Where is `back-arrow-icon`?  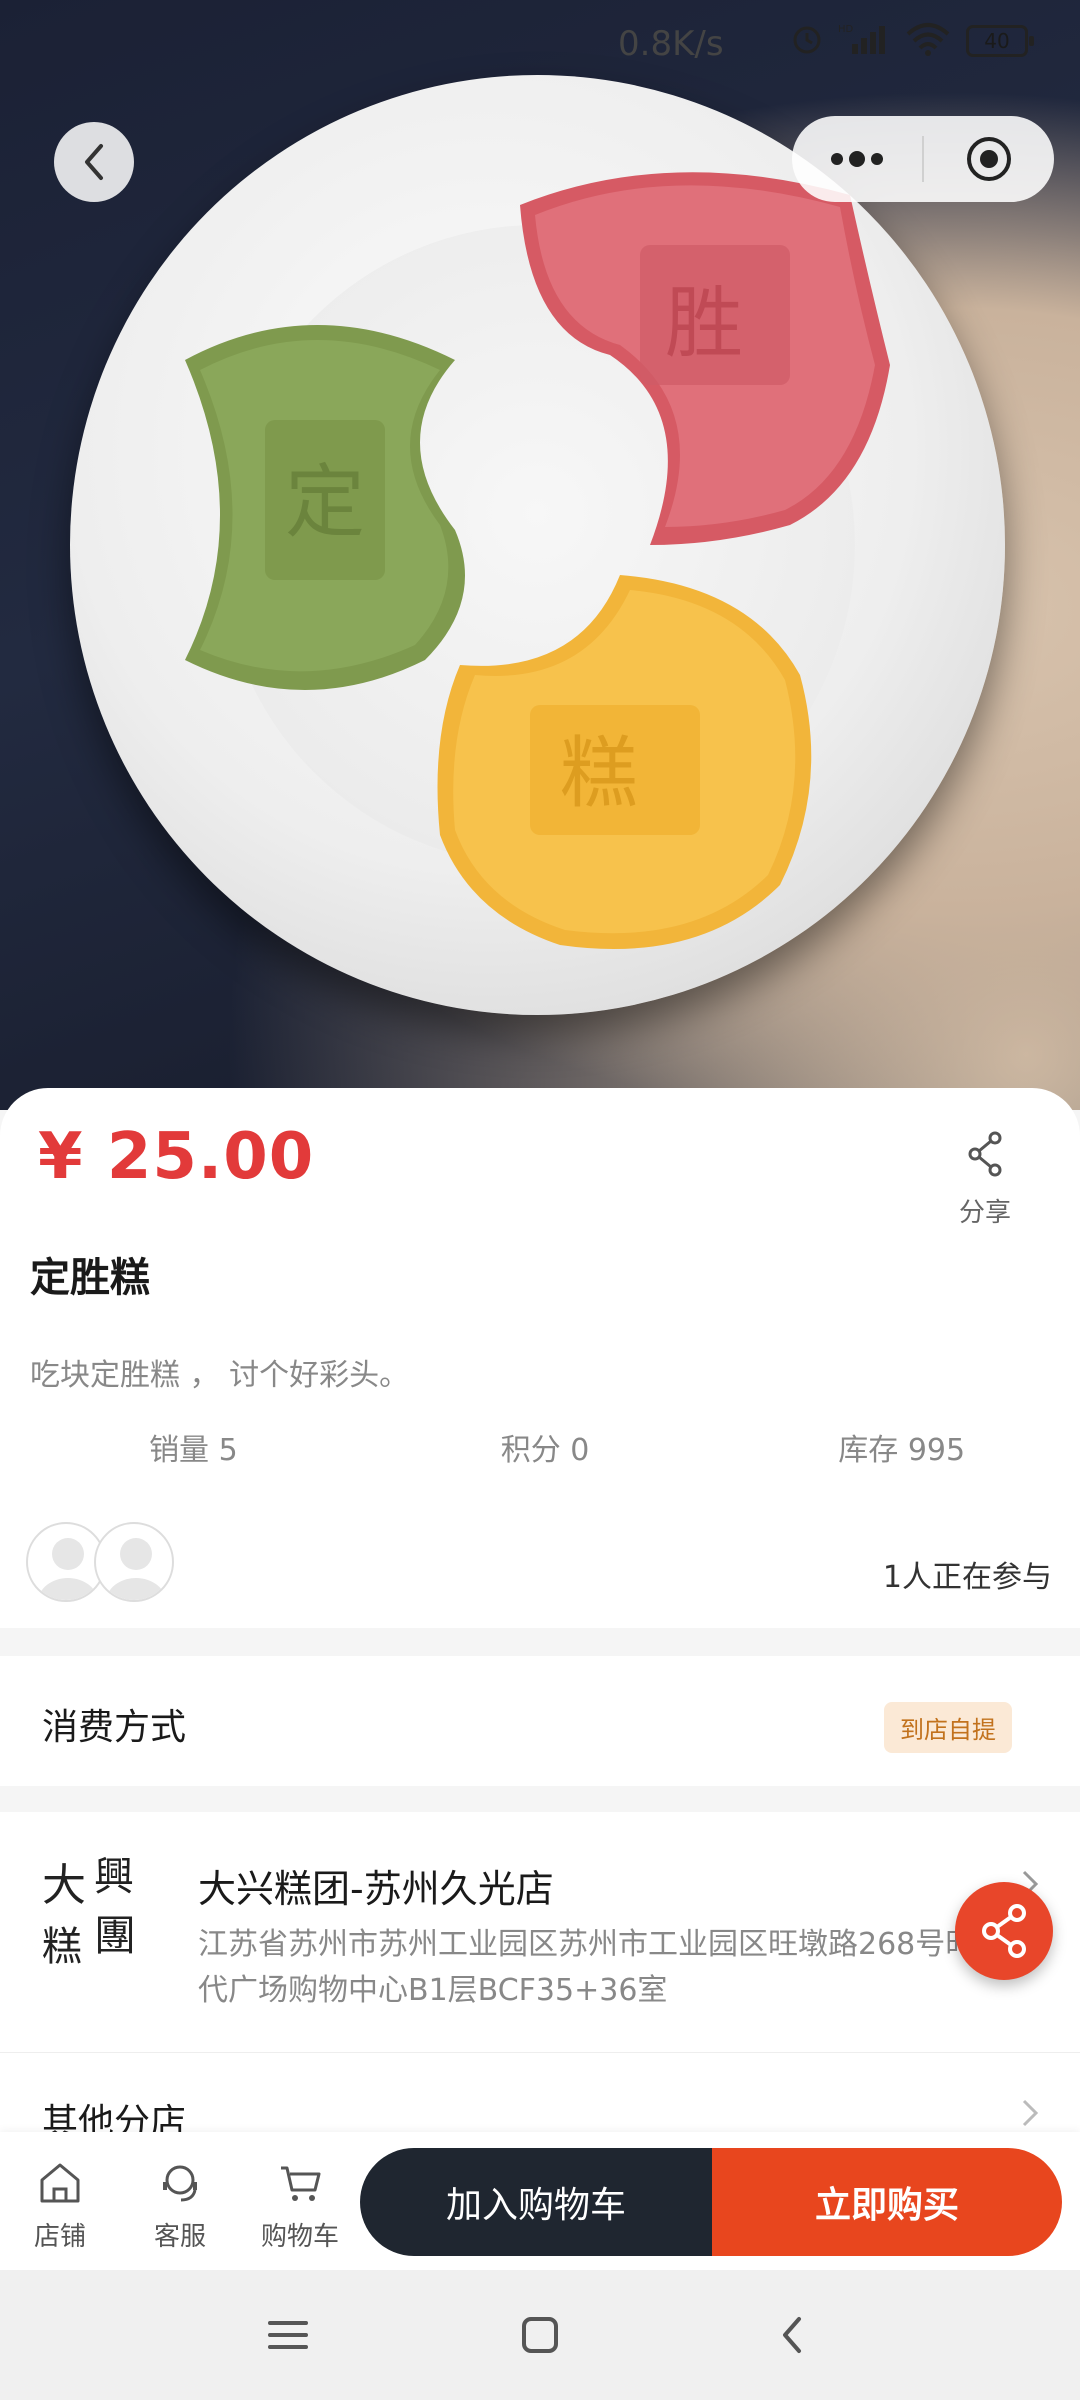 back-arrow-icon is located at coordinates (792, 2335).